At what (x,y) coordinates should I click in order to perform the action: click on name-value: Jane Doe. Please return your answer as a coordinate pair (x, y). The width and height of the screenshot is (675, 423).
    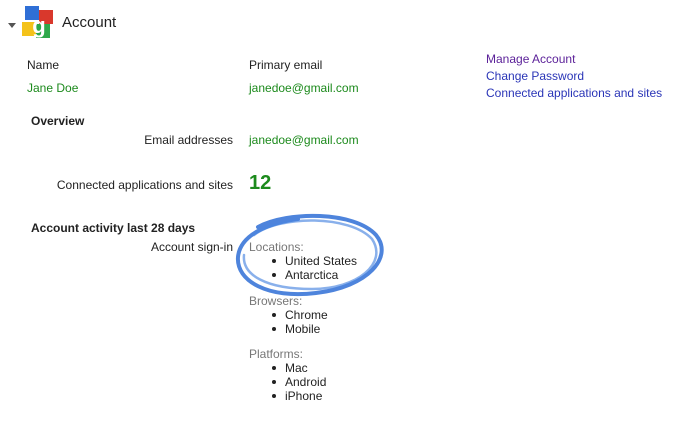
    Looking at the image, I should click on (53, 88).